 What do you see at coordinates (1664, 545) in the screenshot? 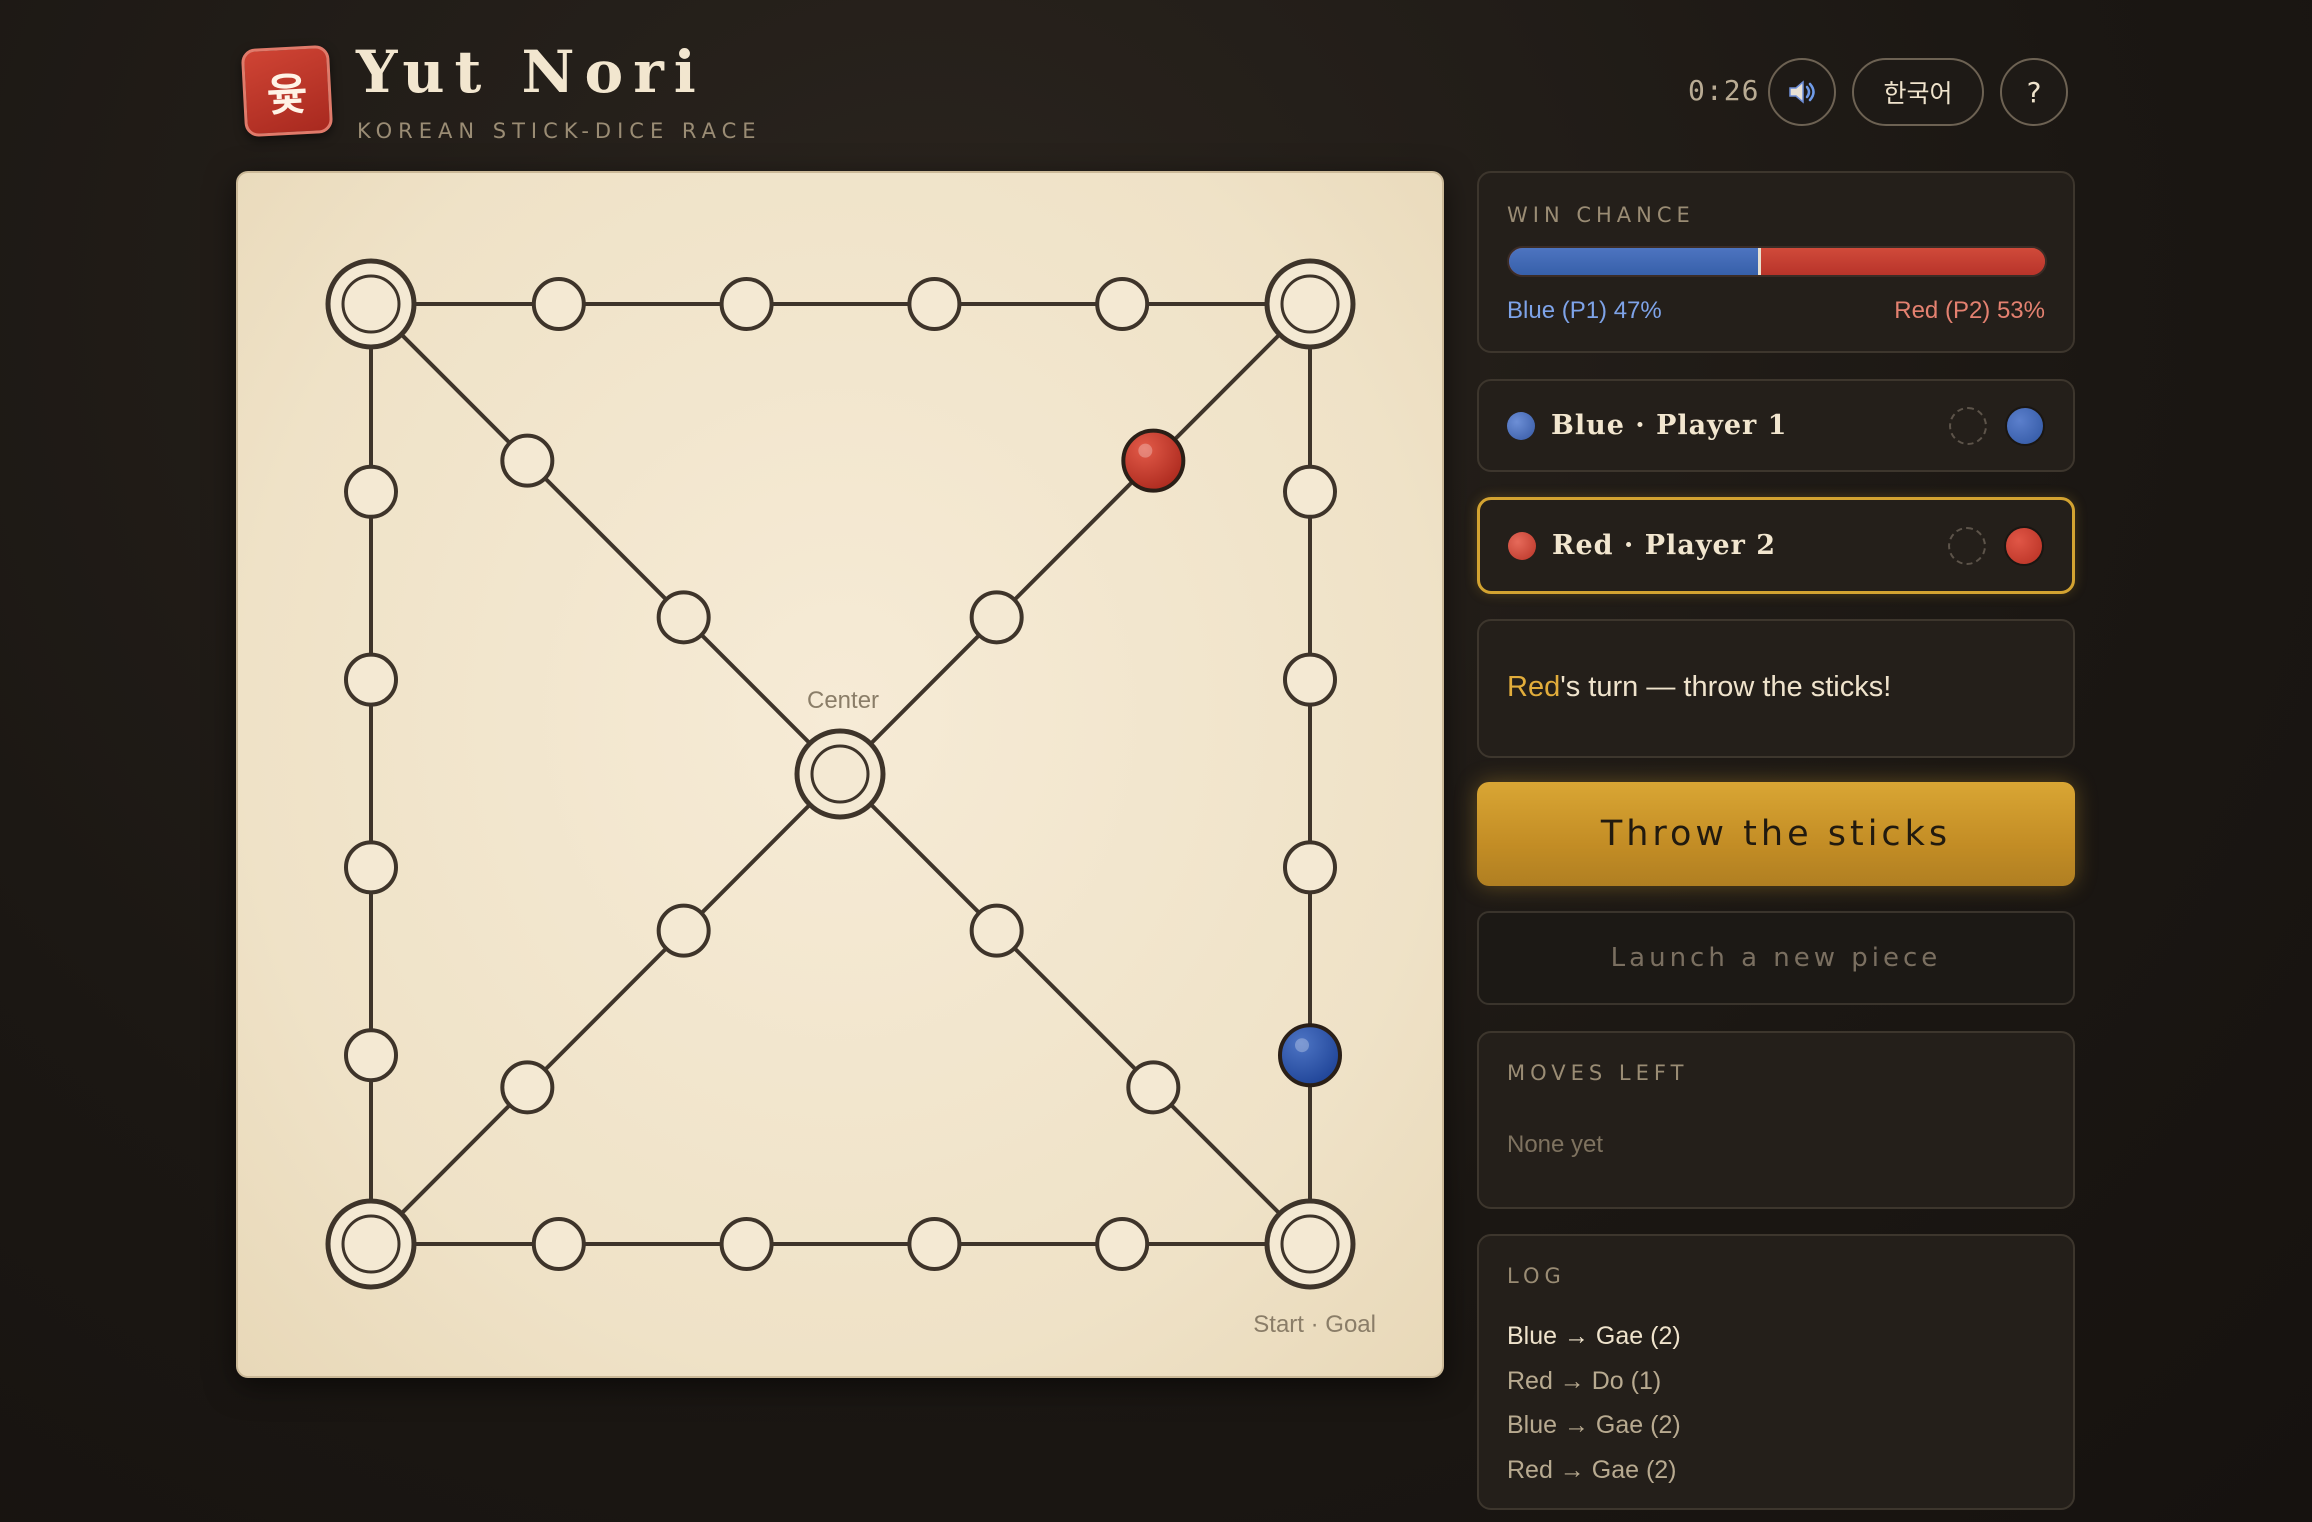
I see `player-name: Red · Player 2` at bounding box center [1664, 545].